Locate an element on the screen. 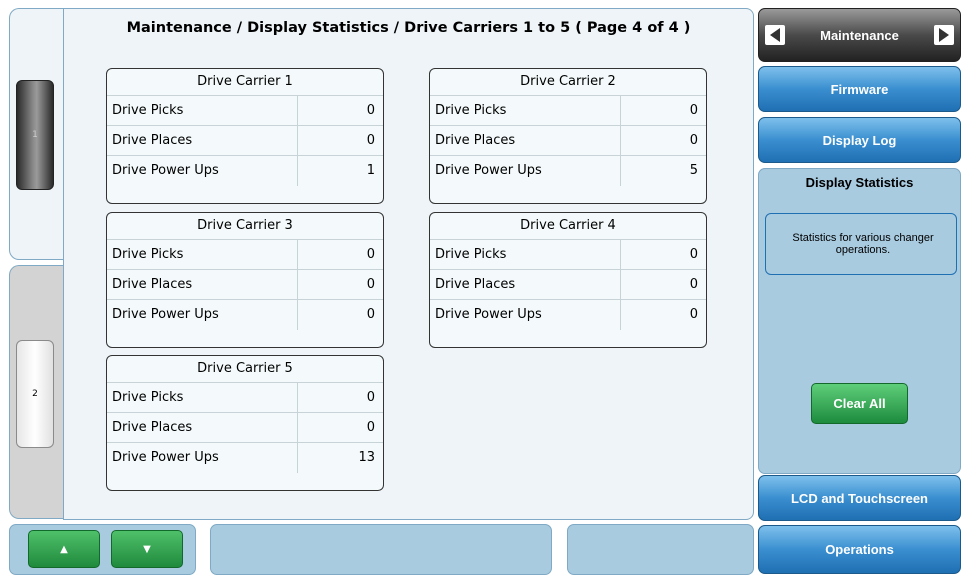 The image size is (969, 577). nav-lcd-label: LCD and Touchscreen is located at coordinates (859, 498).